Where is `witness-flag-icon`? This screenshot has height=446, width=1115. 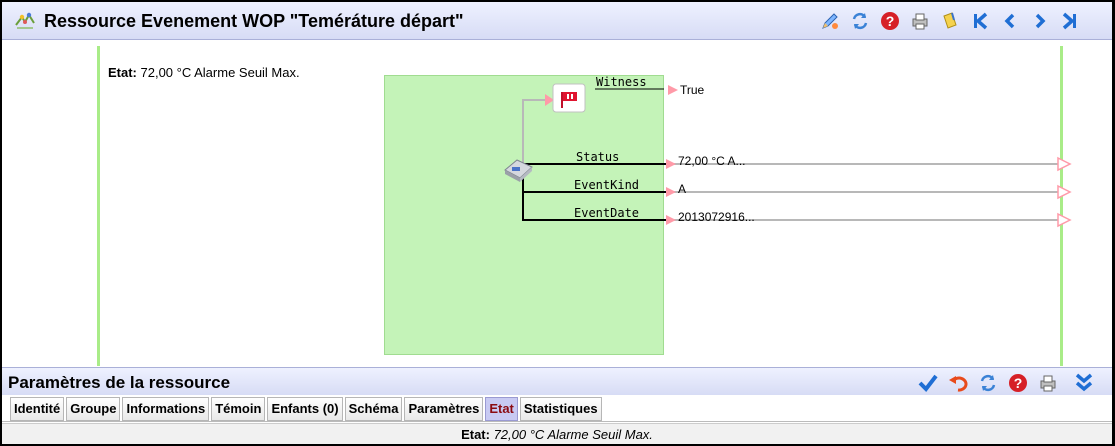 witness-flag-icon is located at coordinates (569, 98).